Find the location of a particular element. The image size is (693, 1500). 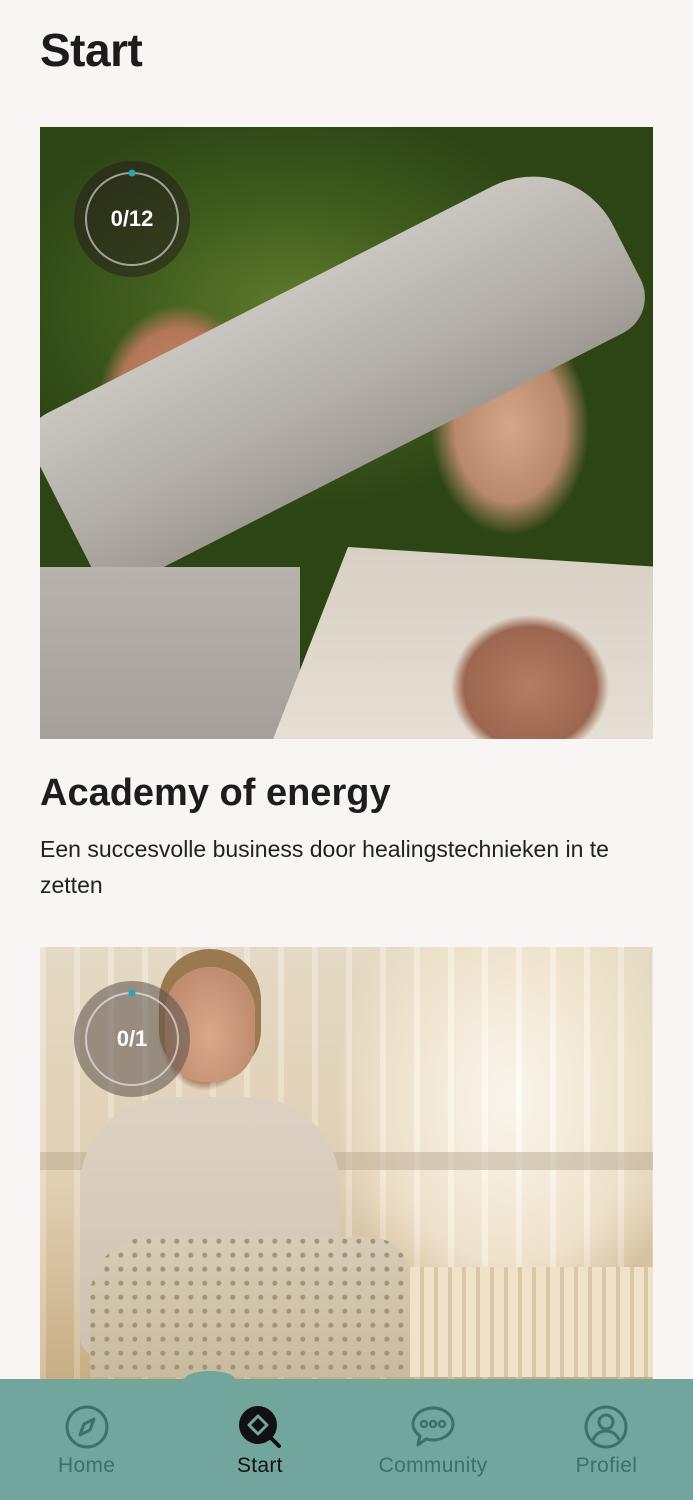

progress-ring: 0/1 is located at coordinates (132, 1039).